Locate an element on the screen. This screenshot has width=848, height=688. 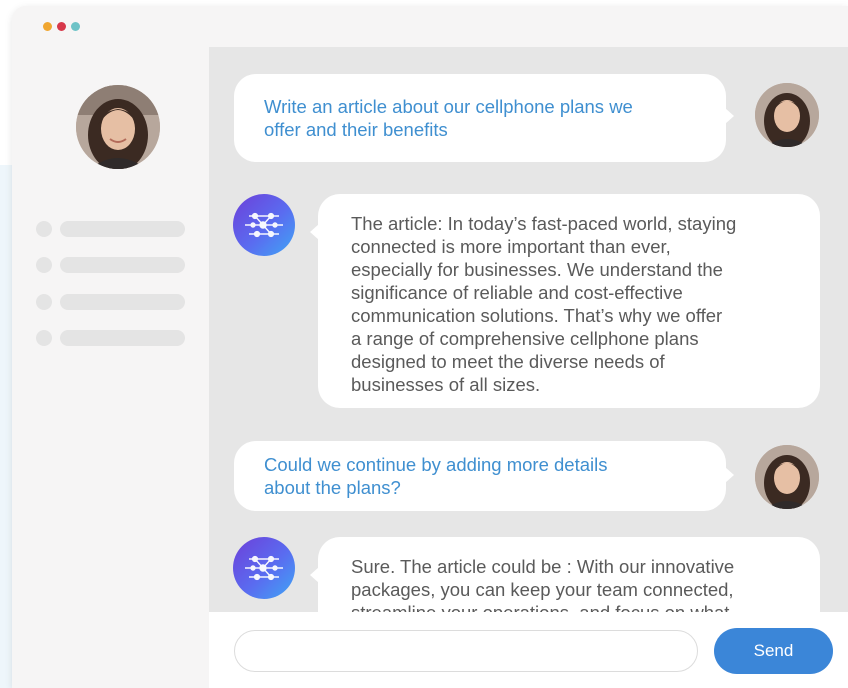
send-button: Send is located at coordinates (773, 651).